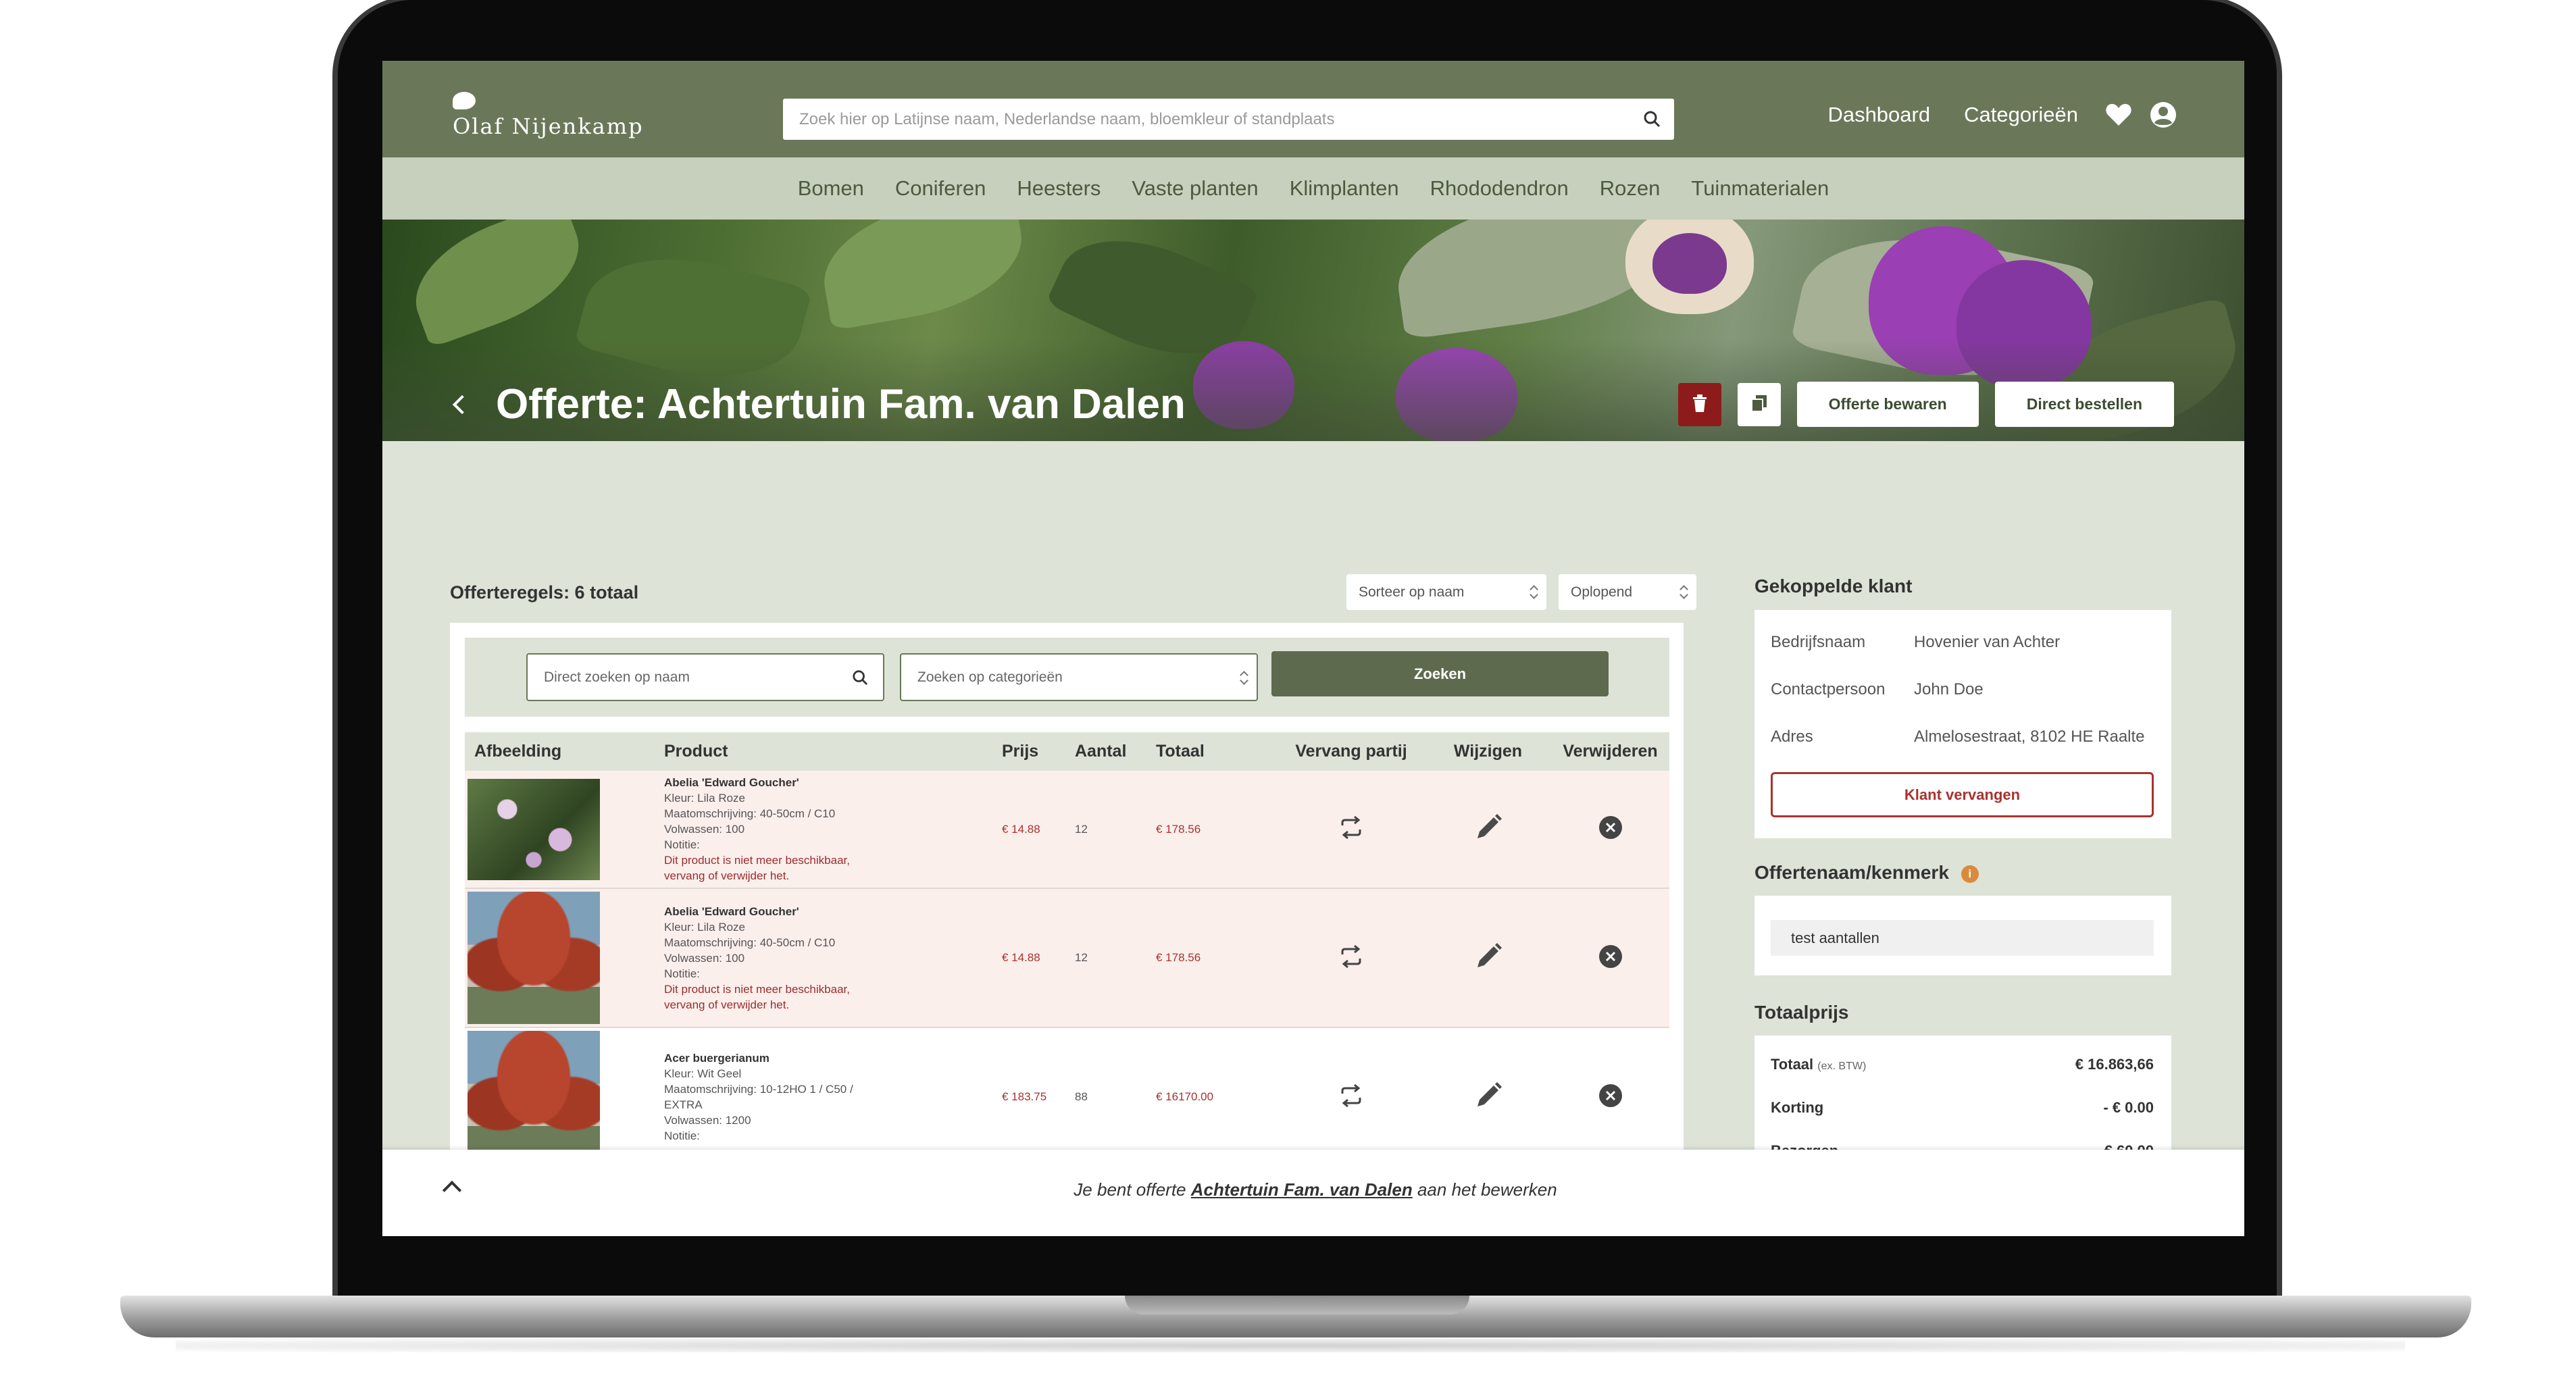 The image size is (2576, 1378). I want to click on replace-customer-button: Klant vervangen, so click(1962, 794).